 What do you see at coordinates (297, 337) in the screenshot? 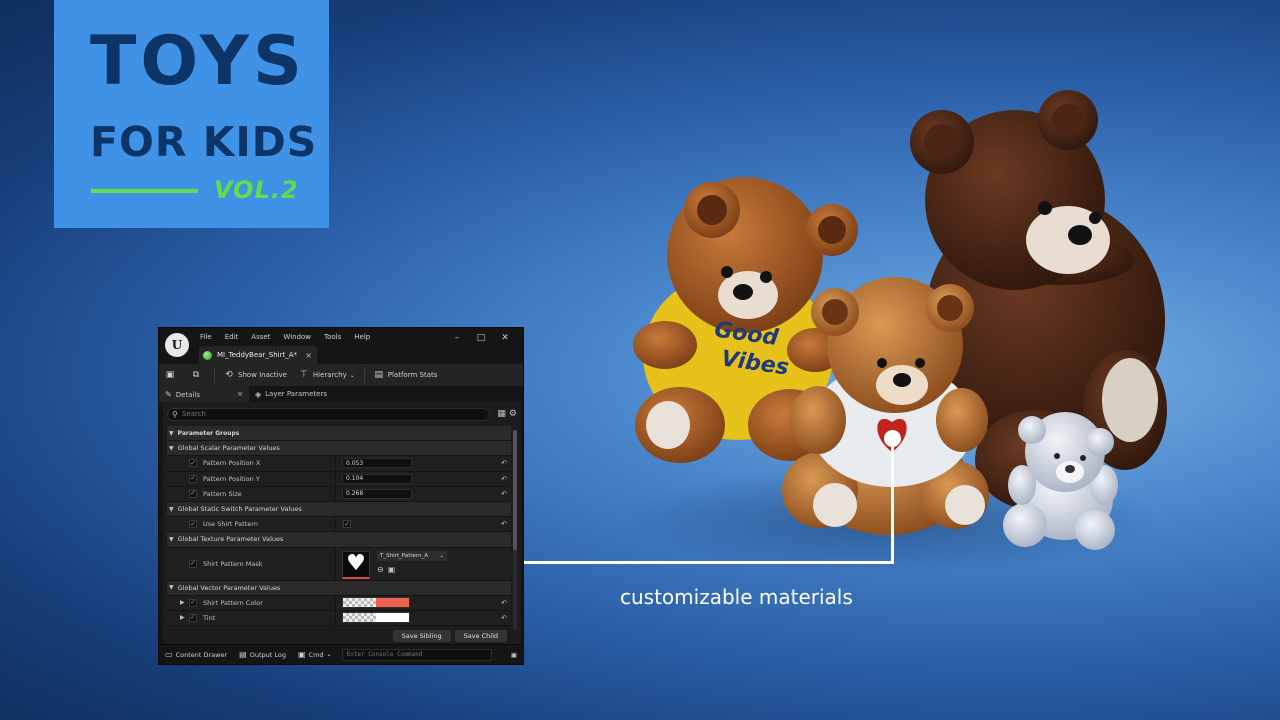
I see `menu-window: Window` at bounding box center [297, 337].